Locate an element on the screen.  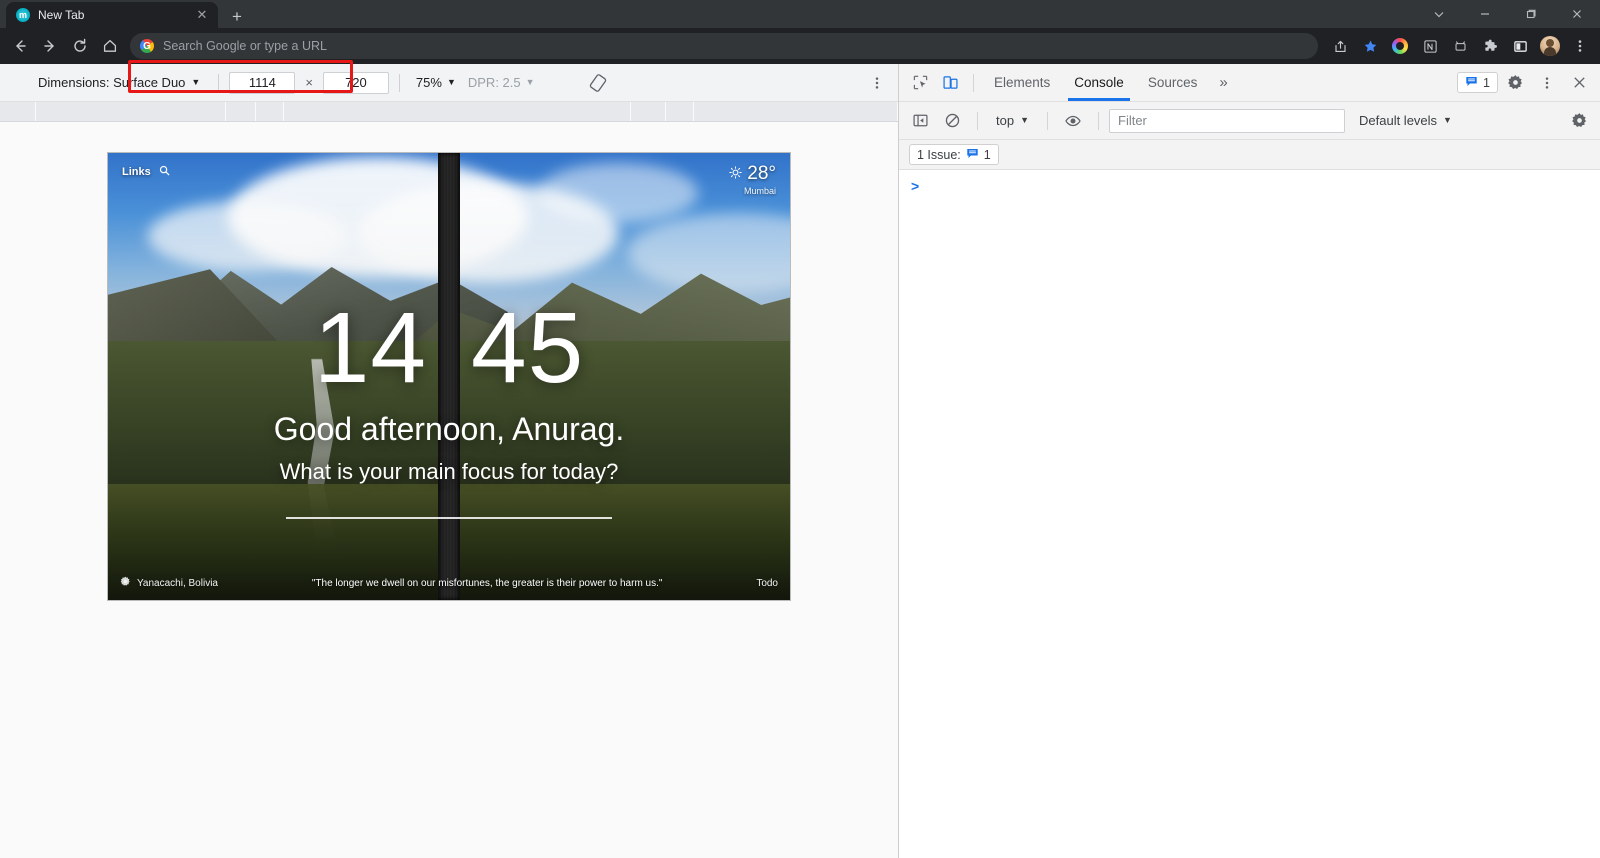
profile-avatar-icon is located at coordinates (1550, 46).